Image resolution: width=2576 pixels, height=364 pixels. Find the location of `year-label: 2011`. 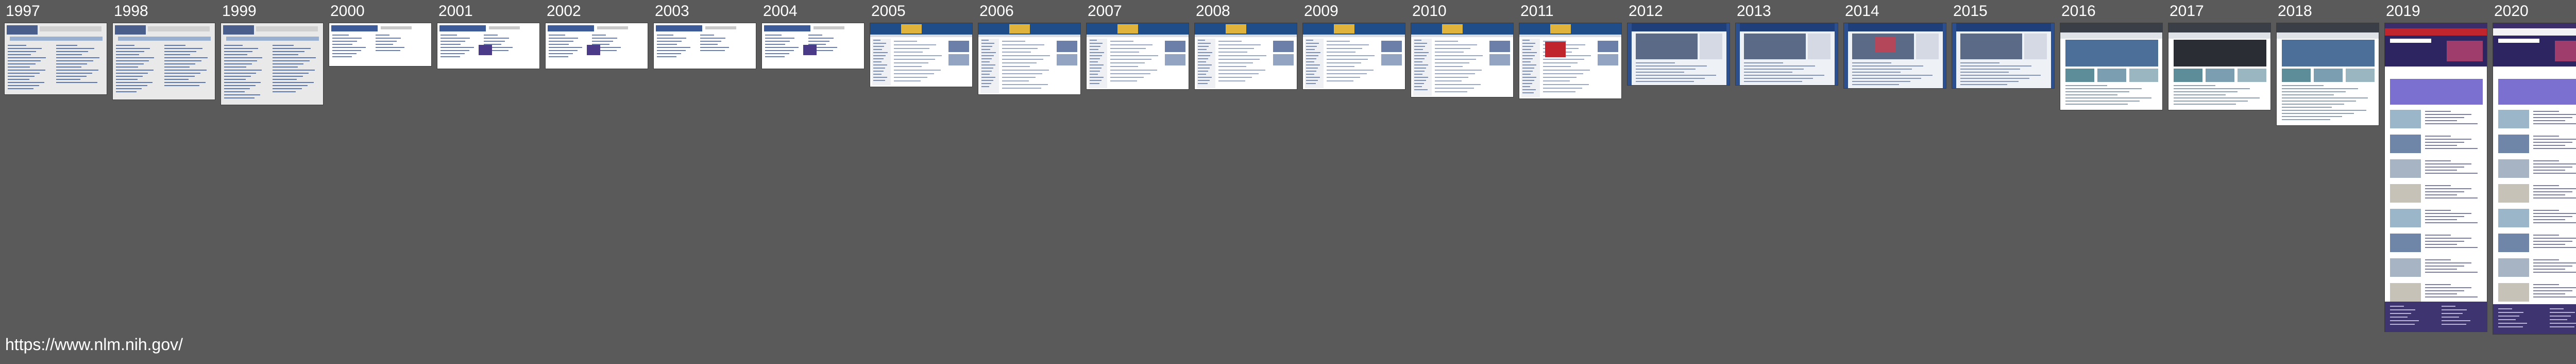

year-label: 2011 is located at coordinates (1537, 11).